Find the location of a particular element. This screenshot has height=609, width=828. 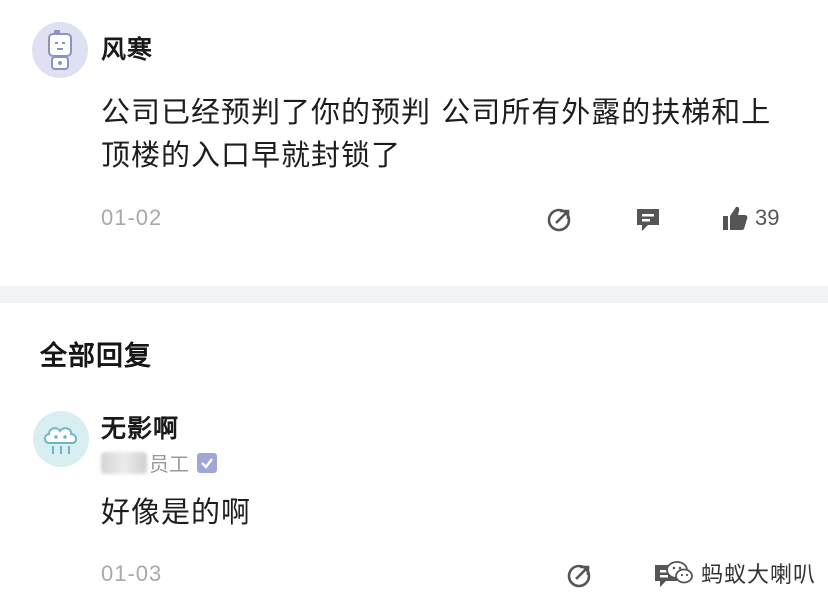

all-replies-title: 全部回复 is located at coordinates (96, 356).